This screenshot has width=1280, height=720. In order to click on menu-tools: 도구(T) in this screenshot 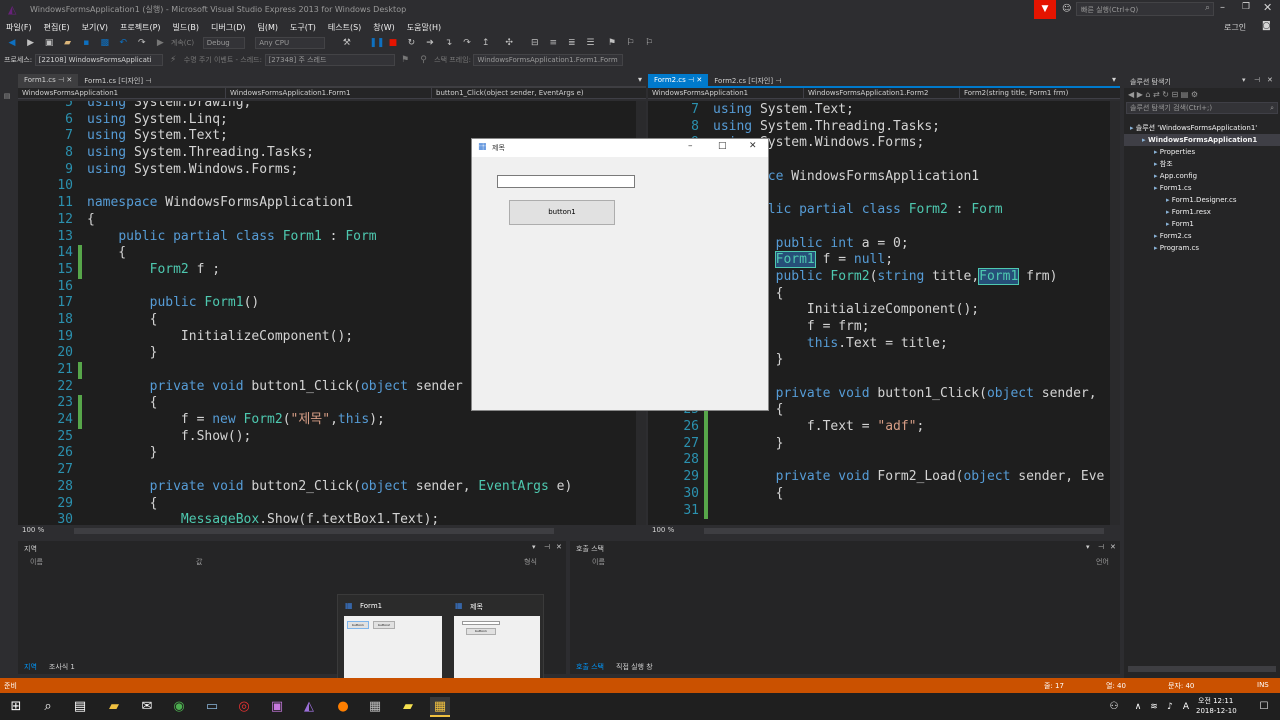, I will do `click(303, 27)`.